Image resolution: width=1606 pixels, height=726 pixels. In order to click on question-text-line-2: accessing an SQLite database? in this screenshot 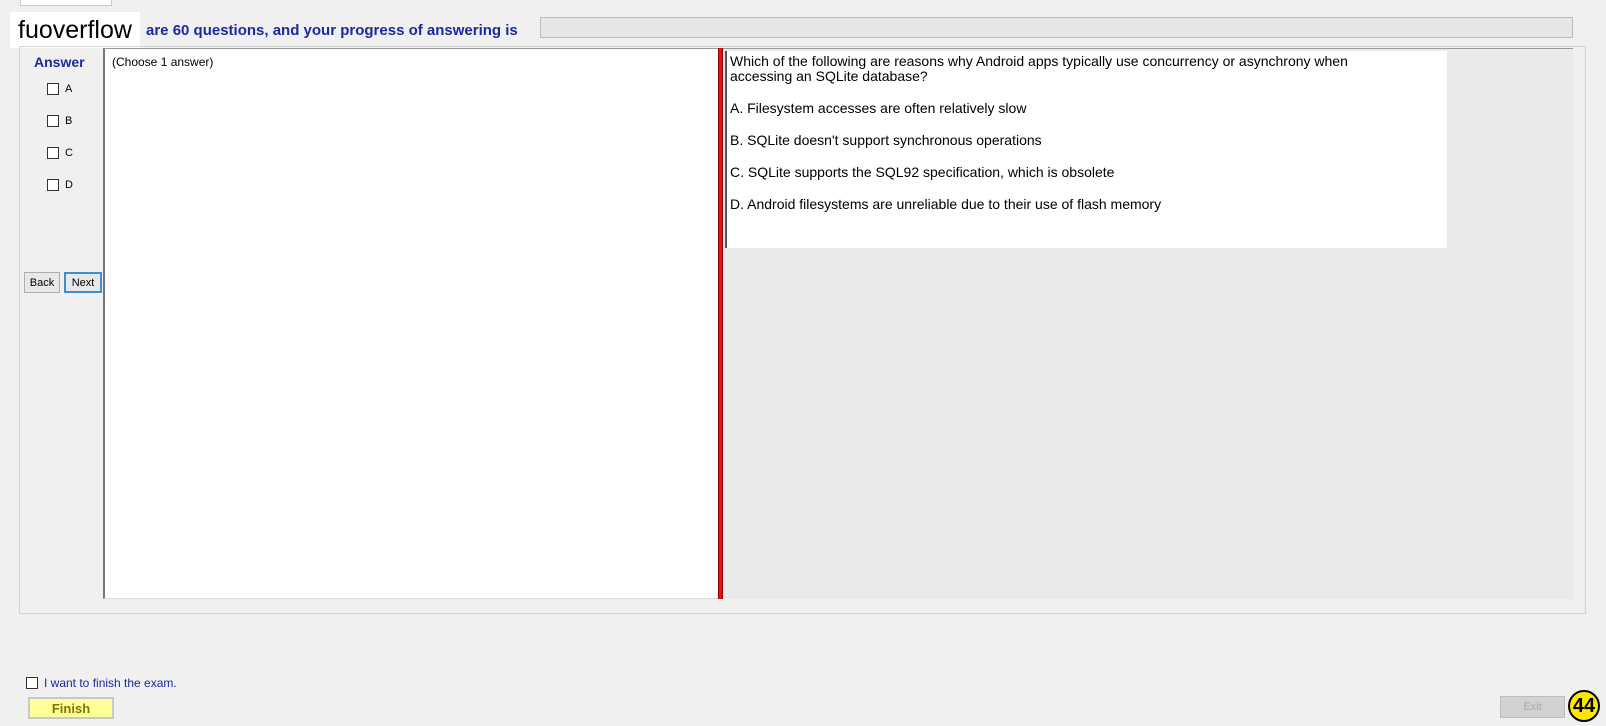, I will do `click(829, 76)`.